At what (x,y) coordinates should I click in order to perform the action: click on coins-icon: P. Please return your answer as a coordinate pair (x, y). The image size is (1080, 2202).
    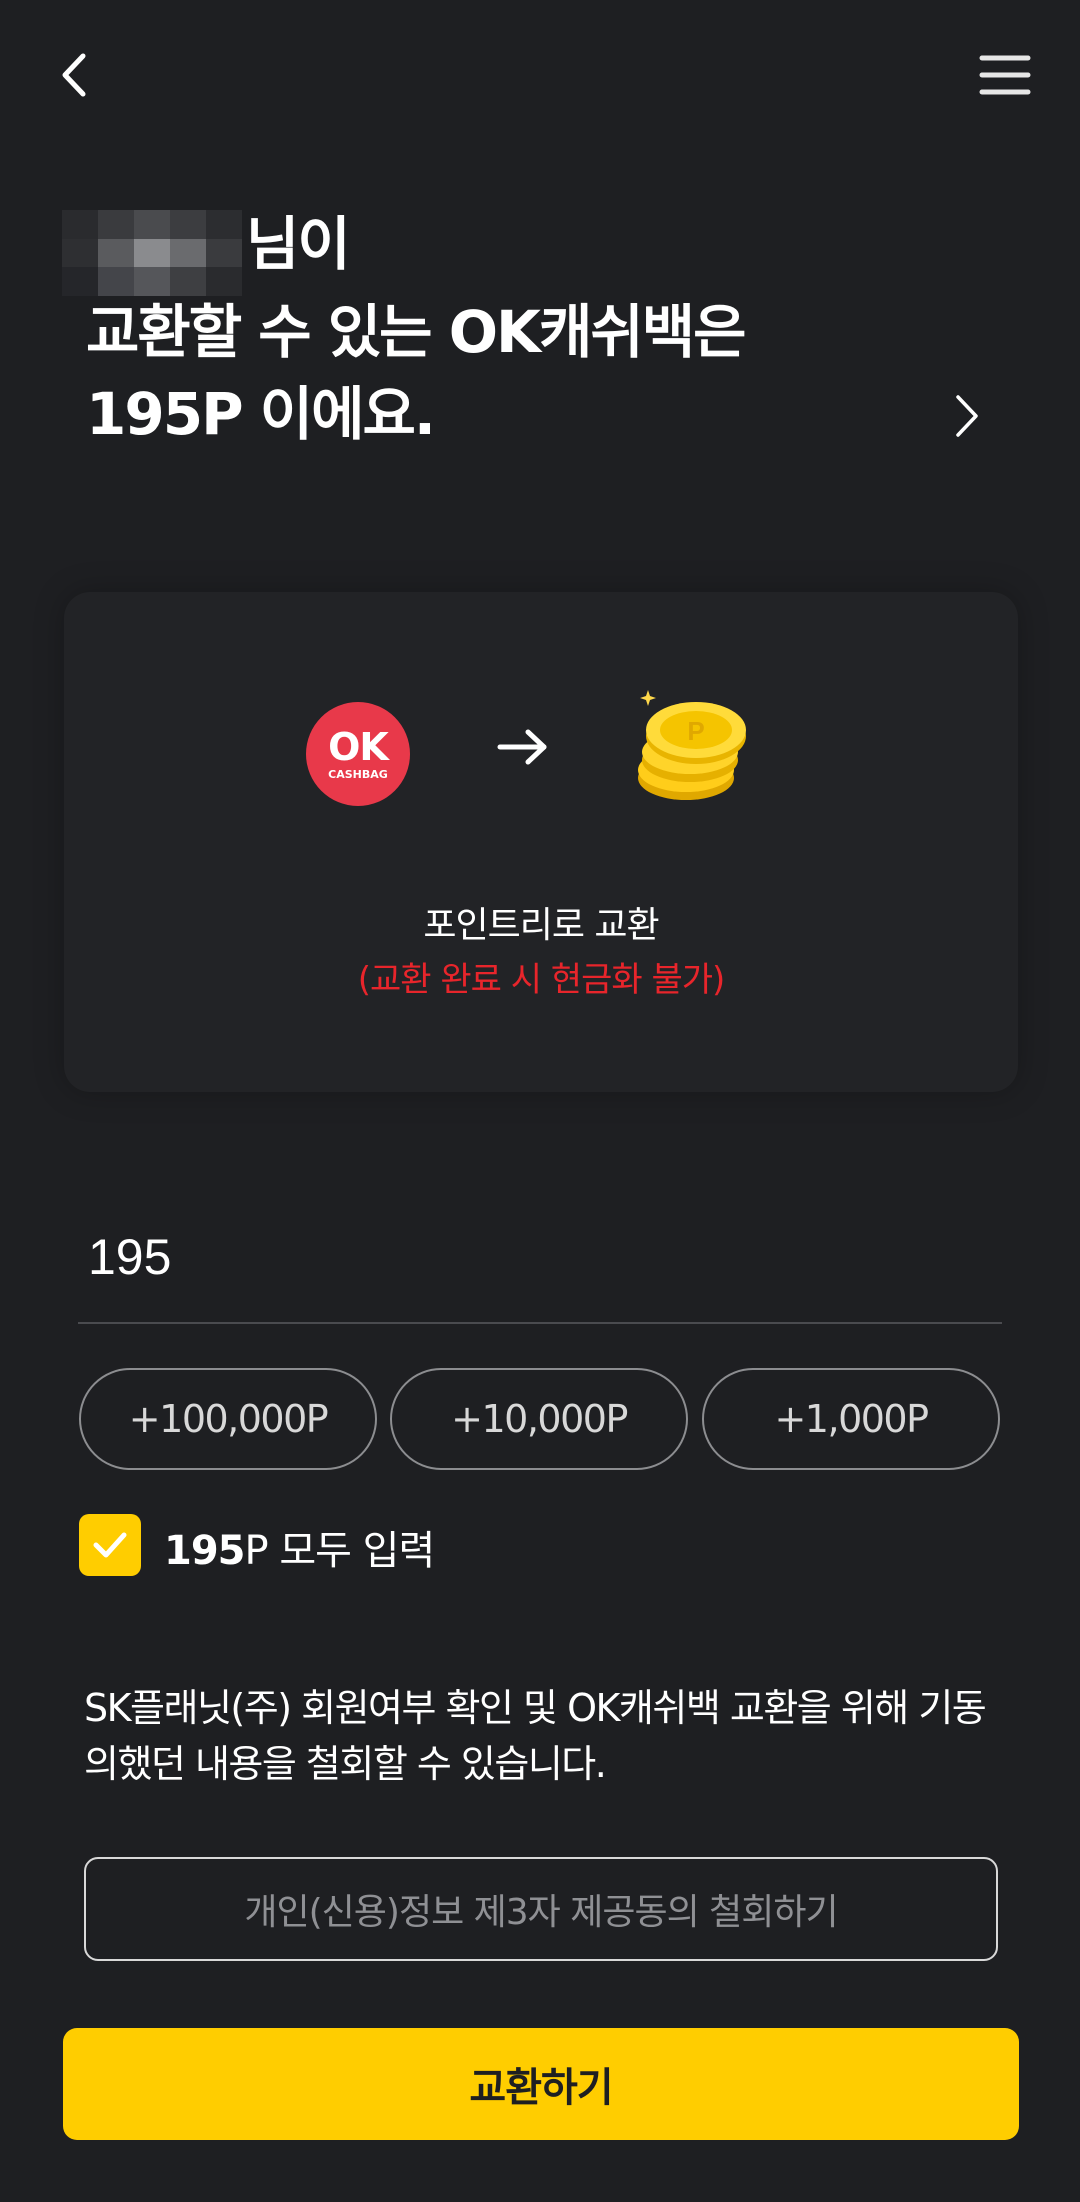
    Looking at the image, I should click on (692, 745).